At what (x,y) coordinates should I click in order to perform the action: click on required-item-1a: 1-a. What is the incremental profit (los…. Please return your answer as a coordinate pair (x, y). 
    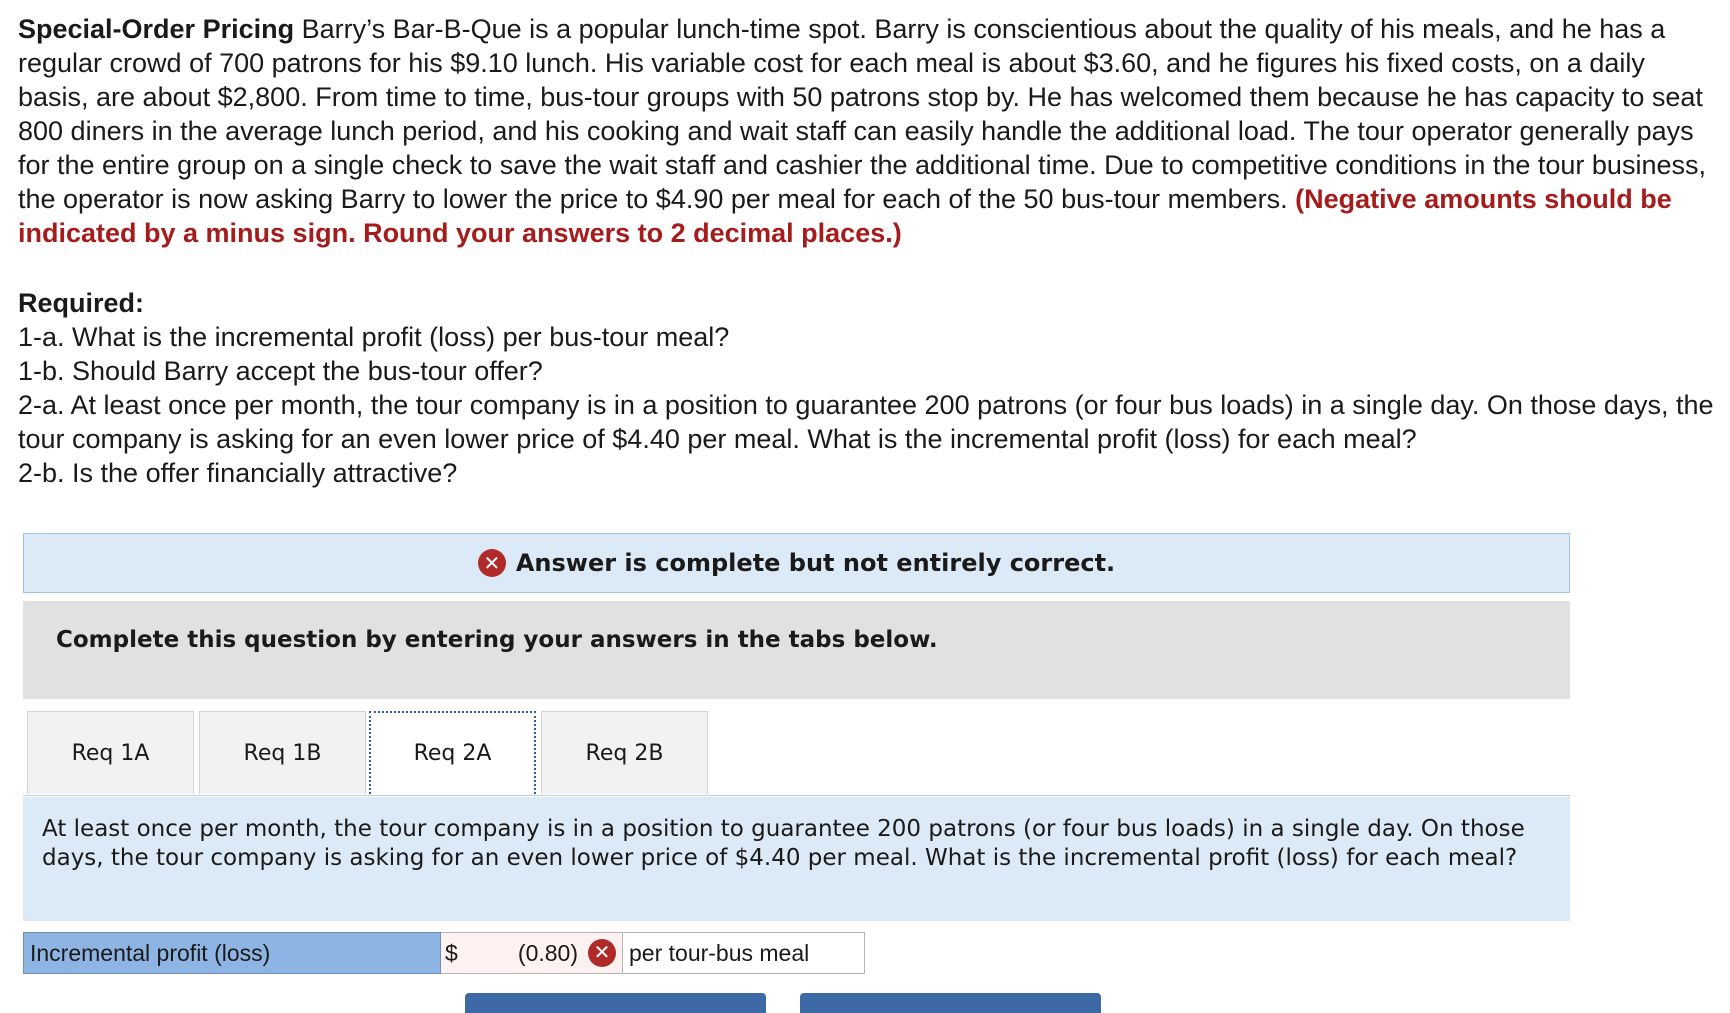
    Looking at the image, I should click on (374, 337).